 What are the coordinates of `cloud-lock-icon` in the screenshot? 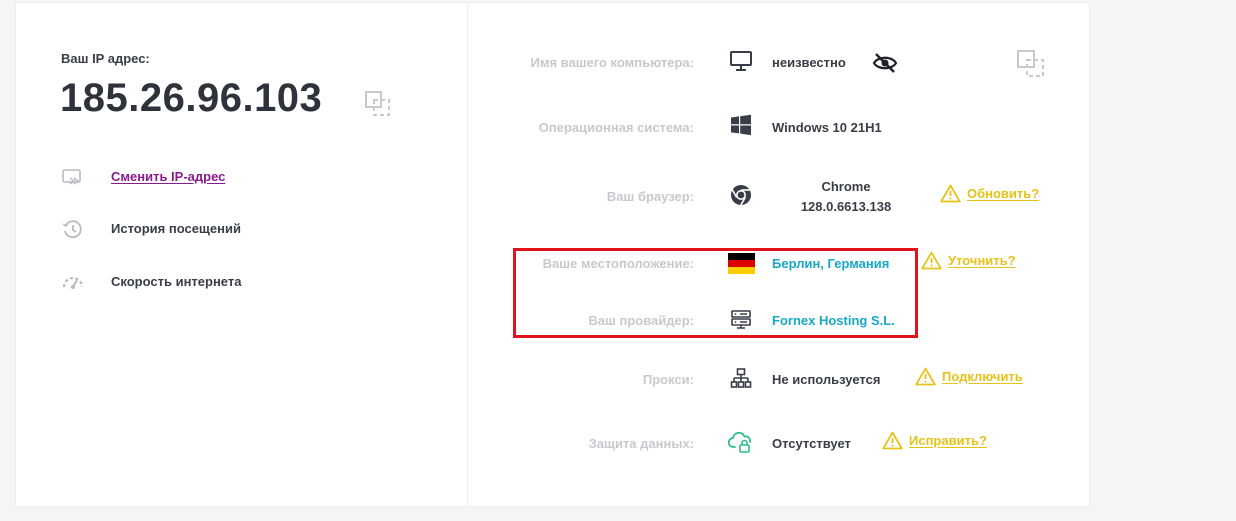 It's located at (741, 442).